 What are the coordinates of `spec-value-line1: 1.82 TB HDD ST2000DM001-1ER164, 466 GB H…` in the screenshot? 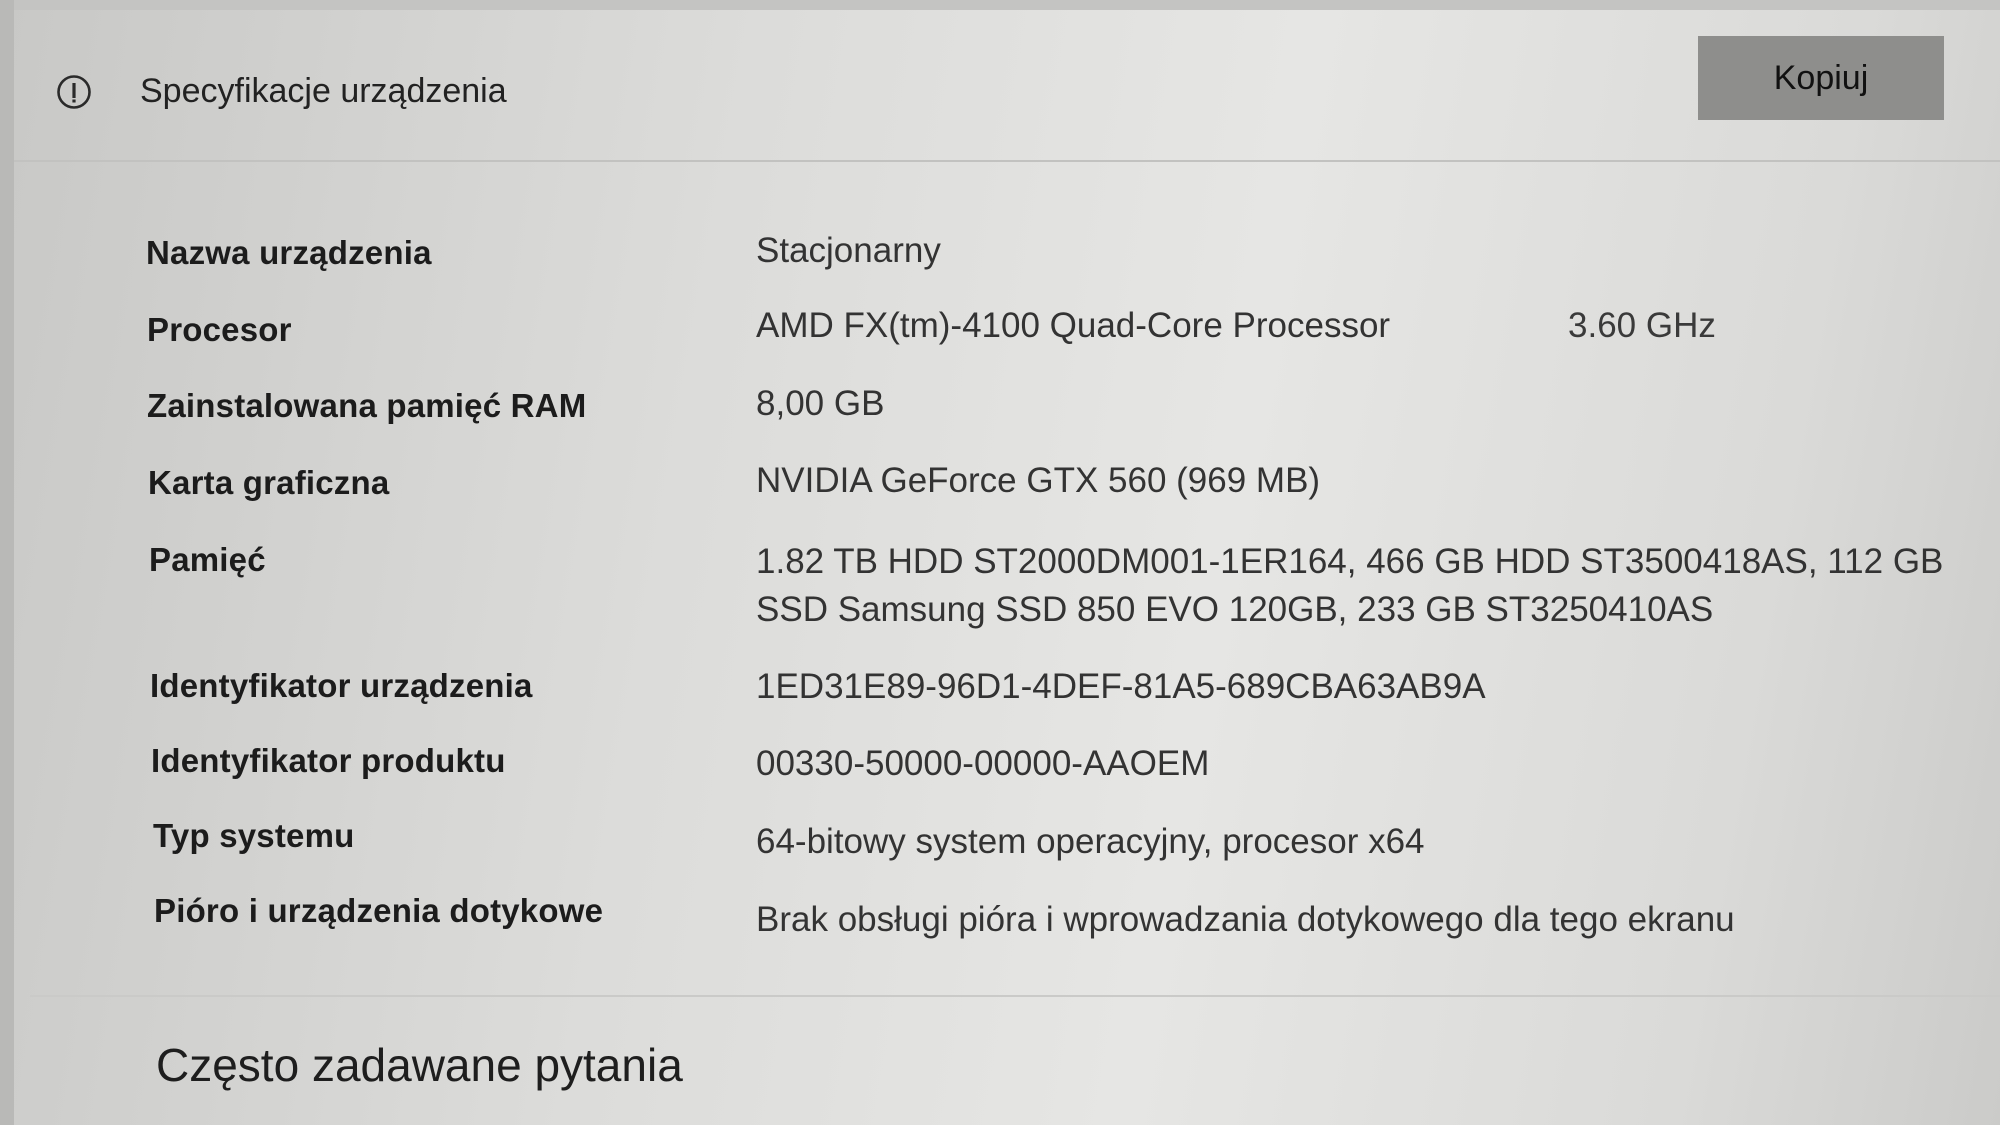 It's located at (1366, 562).